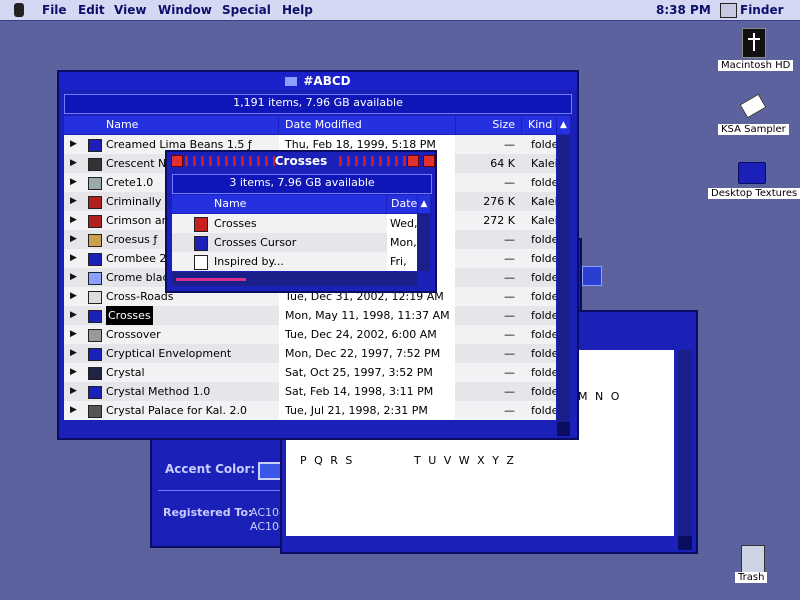  I want to click on file-size: 272 K, so click(499, 220).